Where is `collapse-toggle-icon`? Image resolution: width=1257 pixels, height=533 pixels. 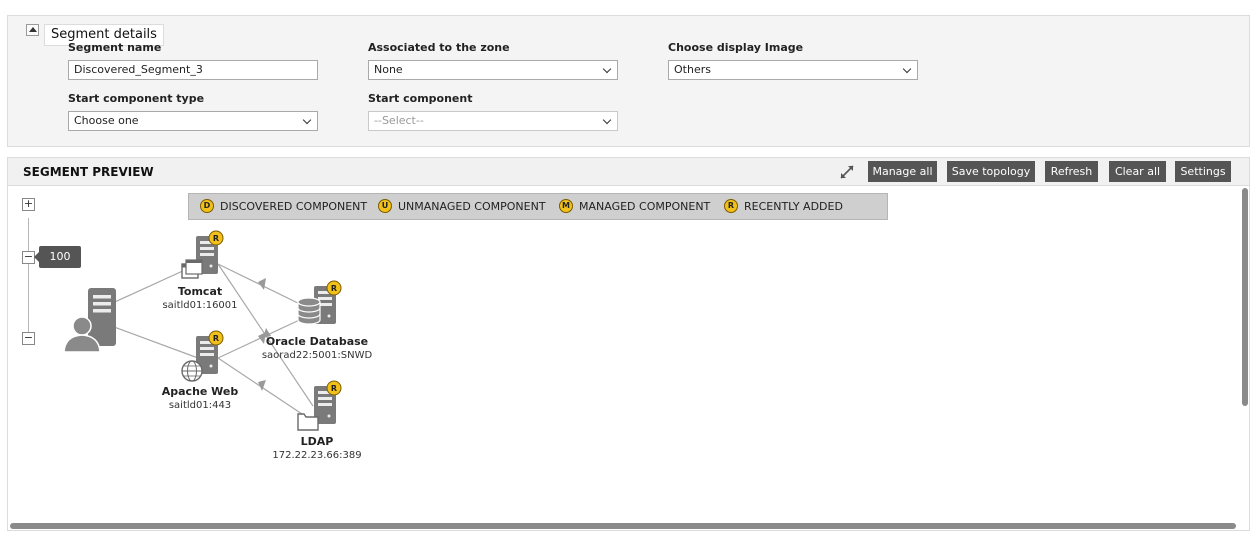 collapse-toggle-icon is located at coordinates (32, 30).